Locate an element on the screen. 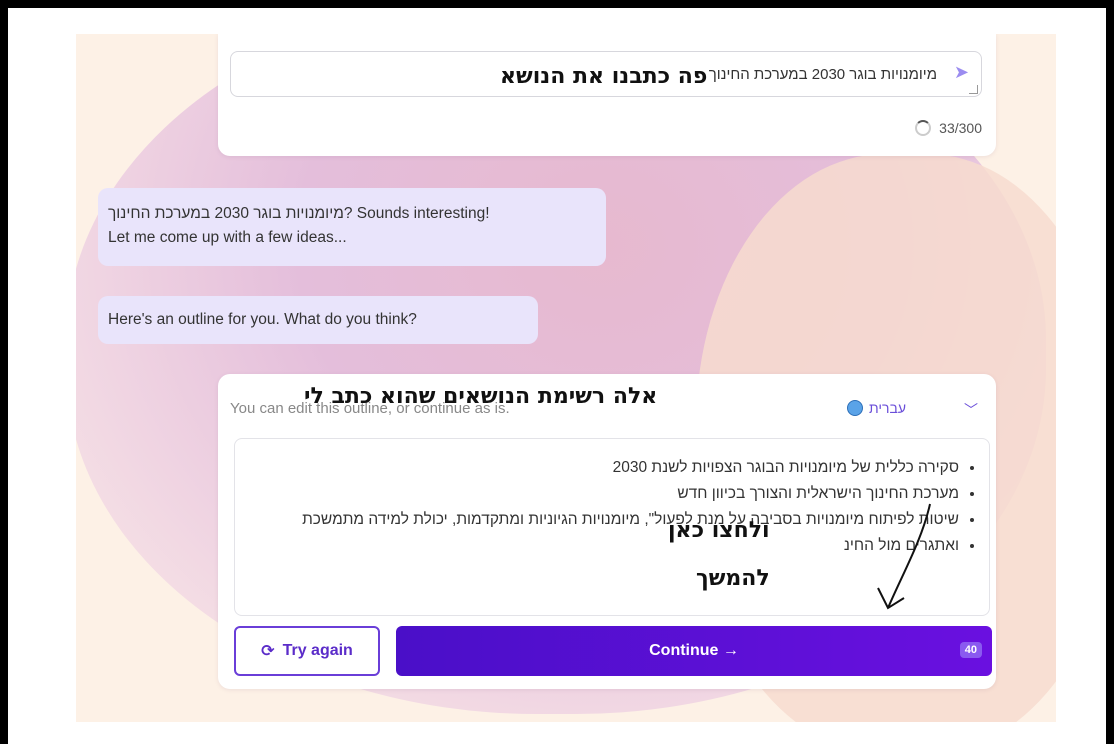 The image size is (1114, 744). chevron-down-icon: ﹀ is located at coordinates (971, 410).